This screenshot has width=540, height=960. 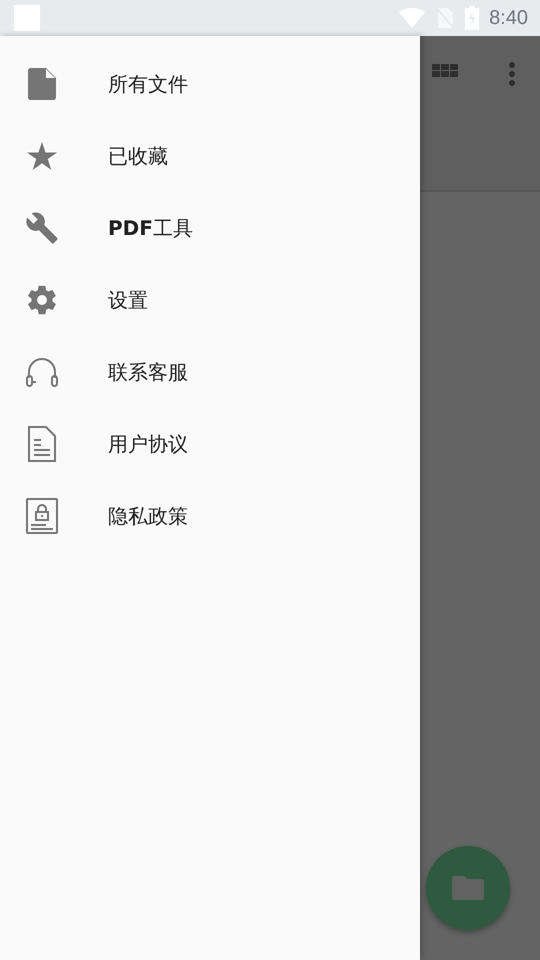 I want to click on document-icon, so click(x=42, y=444).